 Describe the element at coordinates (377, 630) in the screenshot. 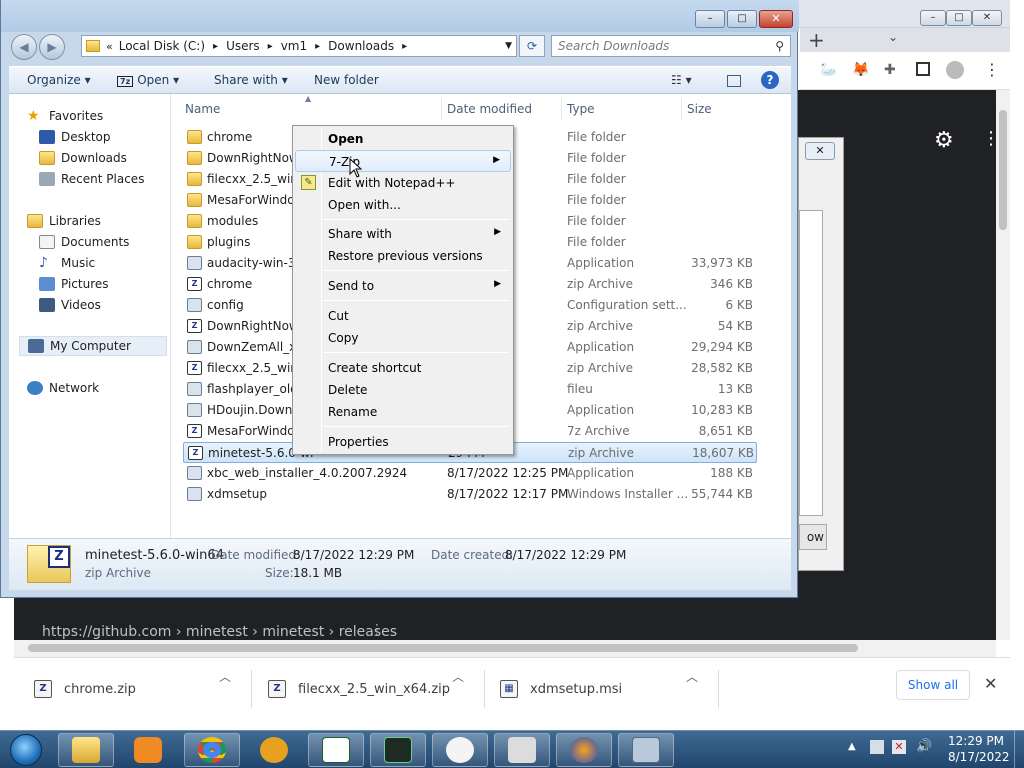

I see `result-more-icon: ⋮` at that location.